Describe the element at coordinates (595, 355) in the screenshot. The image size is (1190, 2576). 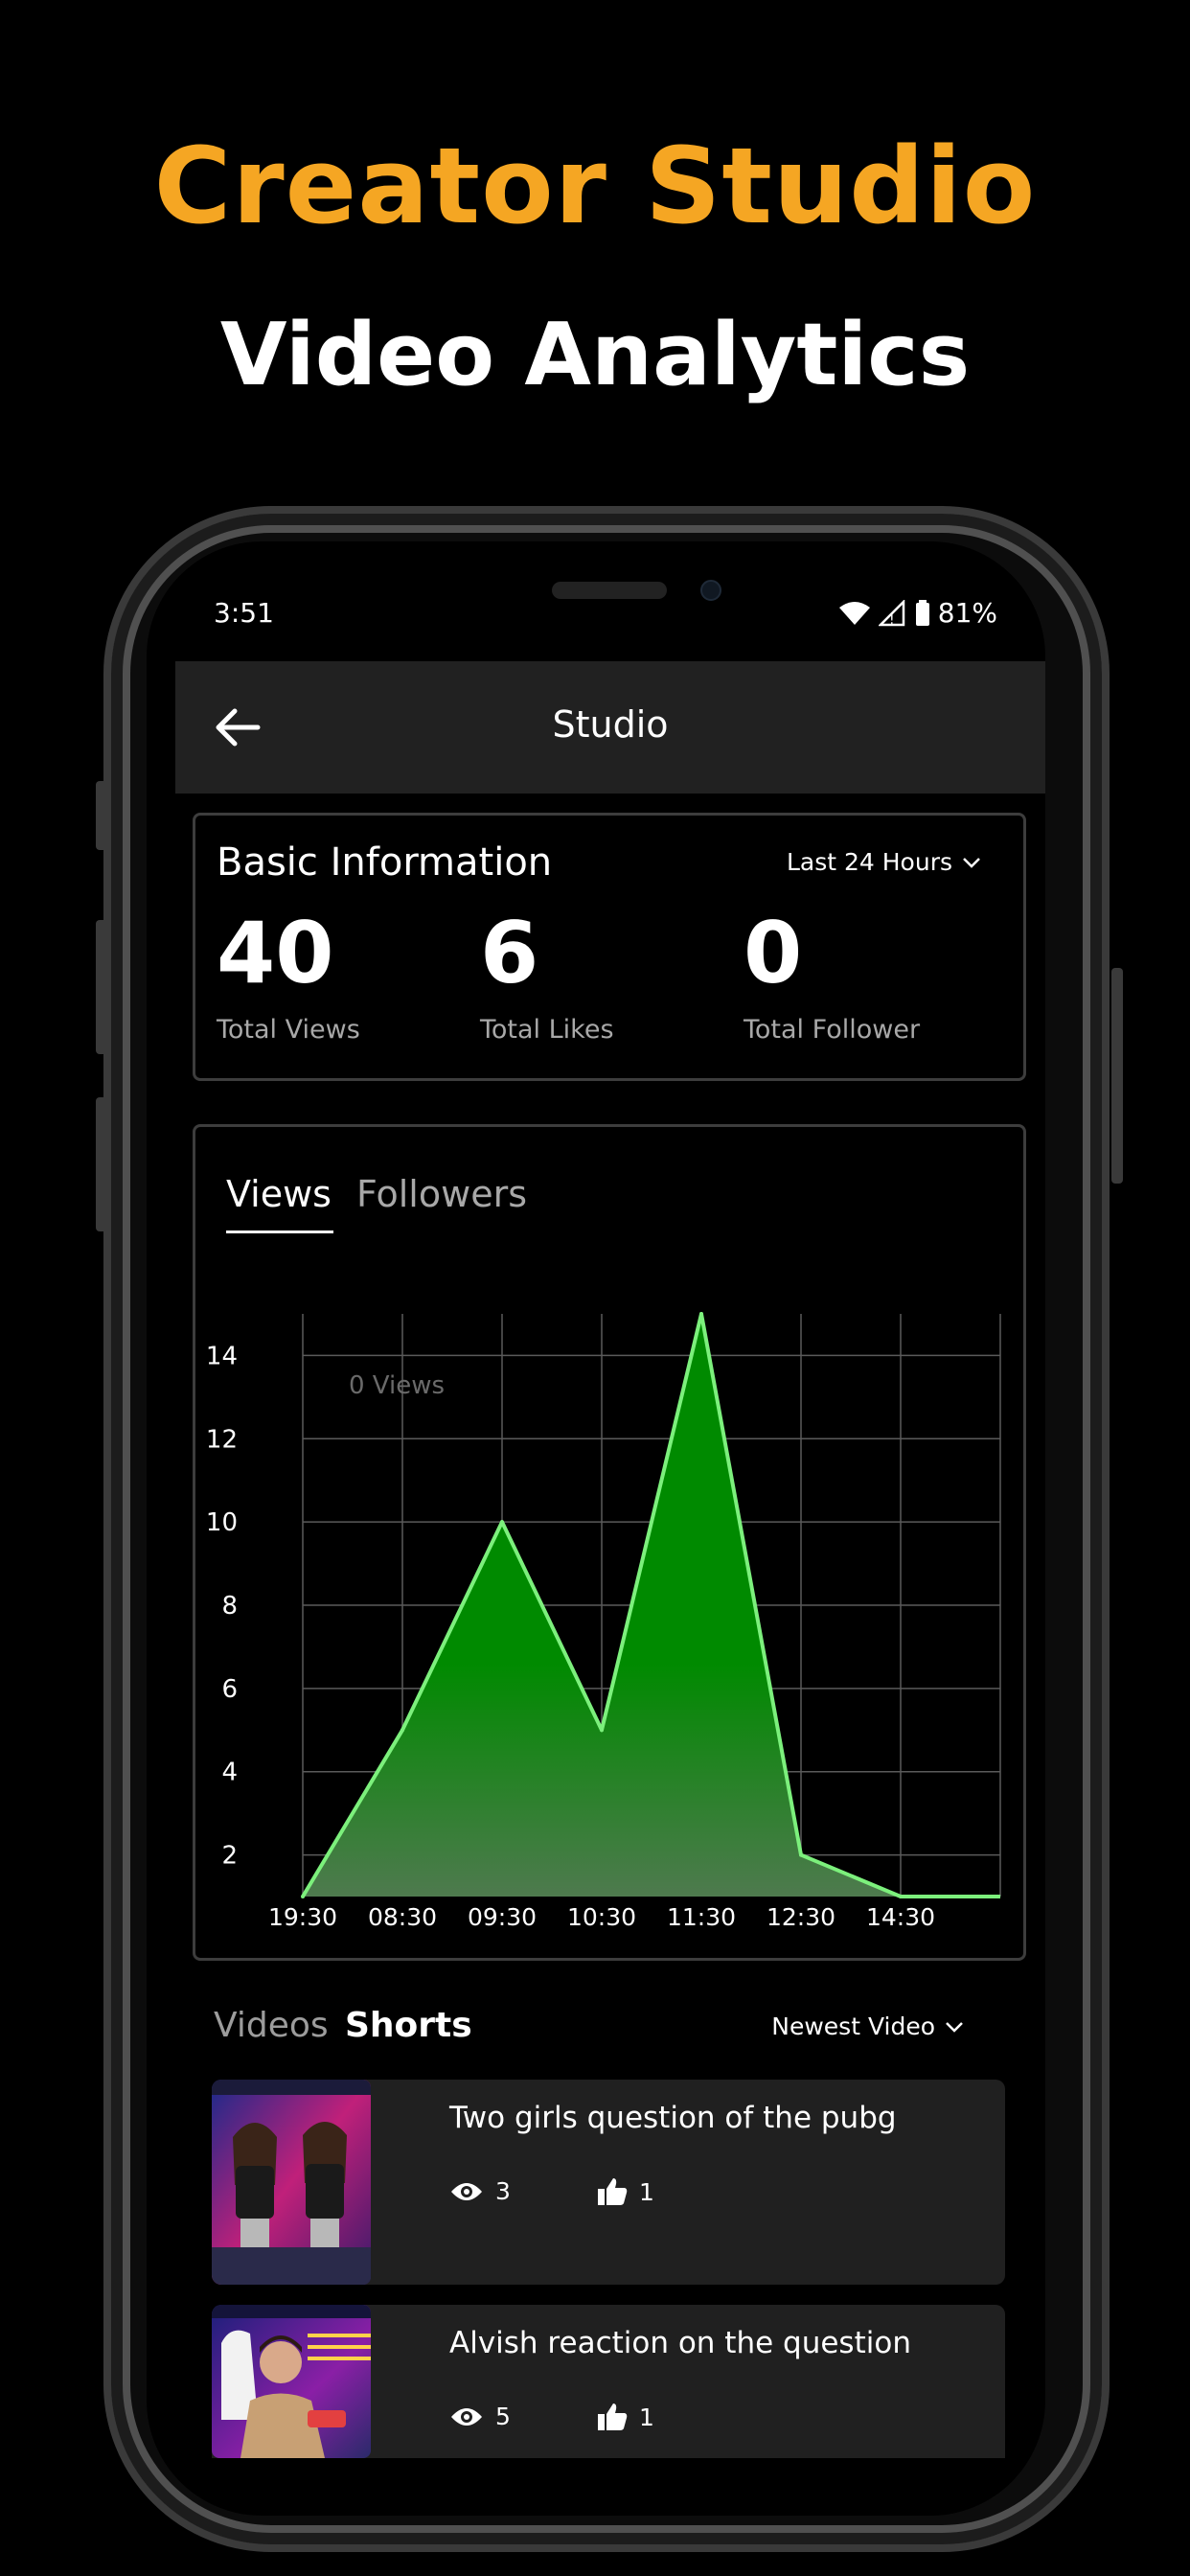
I see `promo-subtitle: Video Analytics` at that location.